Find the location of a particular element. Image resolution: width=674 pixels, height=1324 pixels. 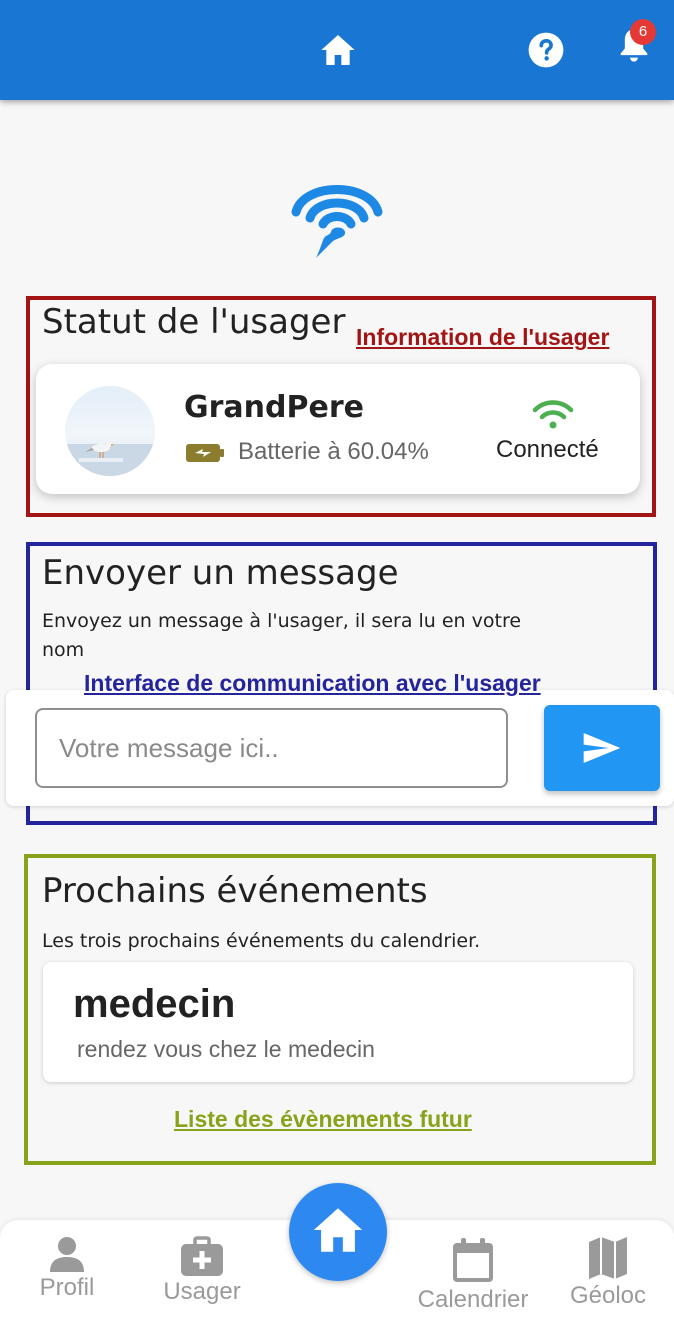

medkit-icon is located at coordinates (202, 1256).